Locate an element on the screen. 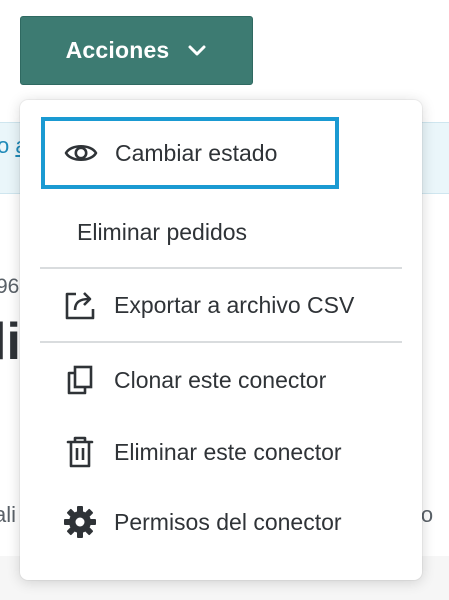 The image size is (449, 600). menu-item-exportar-csv: Exportar a archivo CSV is located at coordinates (221, 305).